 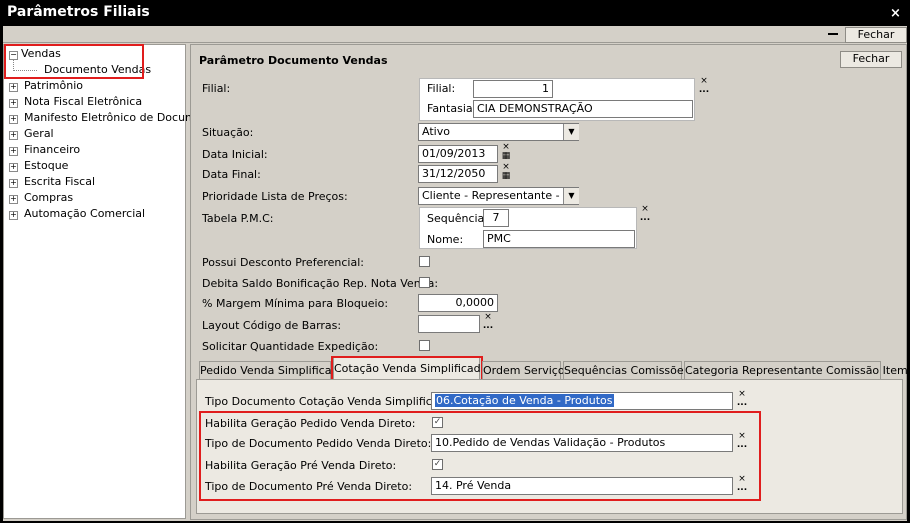 What do you see at coordinates (457, 218) in the screenshot?
I see `sequencia-label: Sequência:` at bounding box center [457, 218].